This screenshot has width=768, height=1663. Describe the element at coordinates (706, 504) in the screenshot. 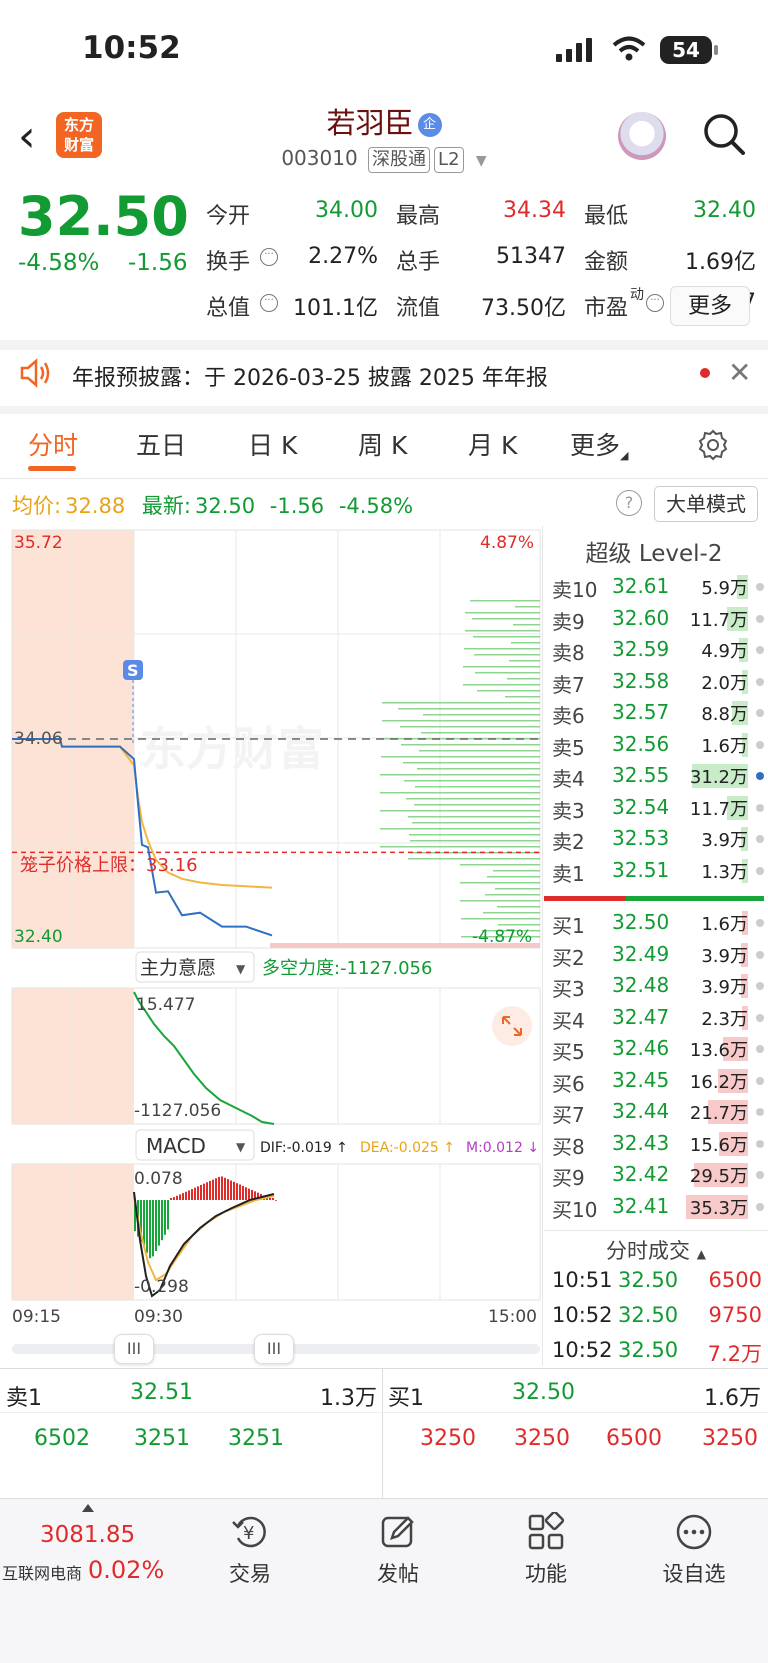

I see `big-order-mode-button: 大单模式` at that location.